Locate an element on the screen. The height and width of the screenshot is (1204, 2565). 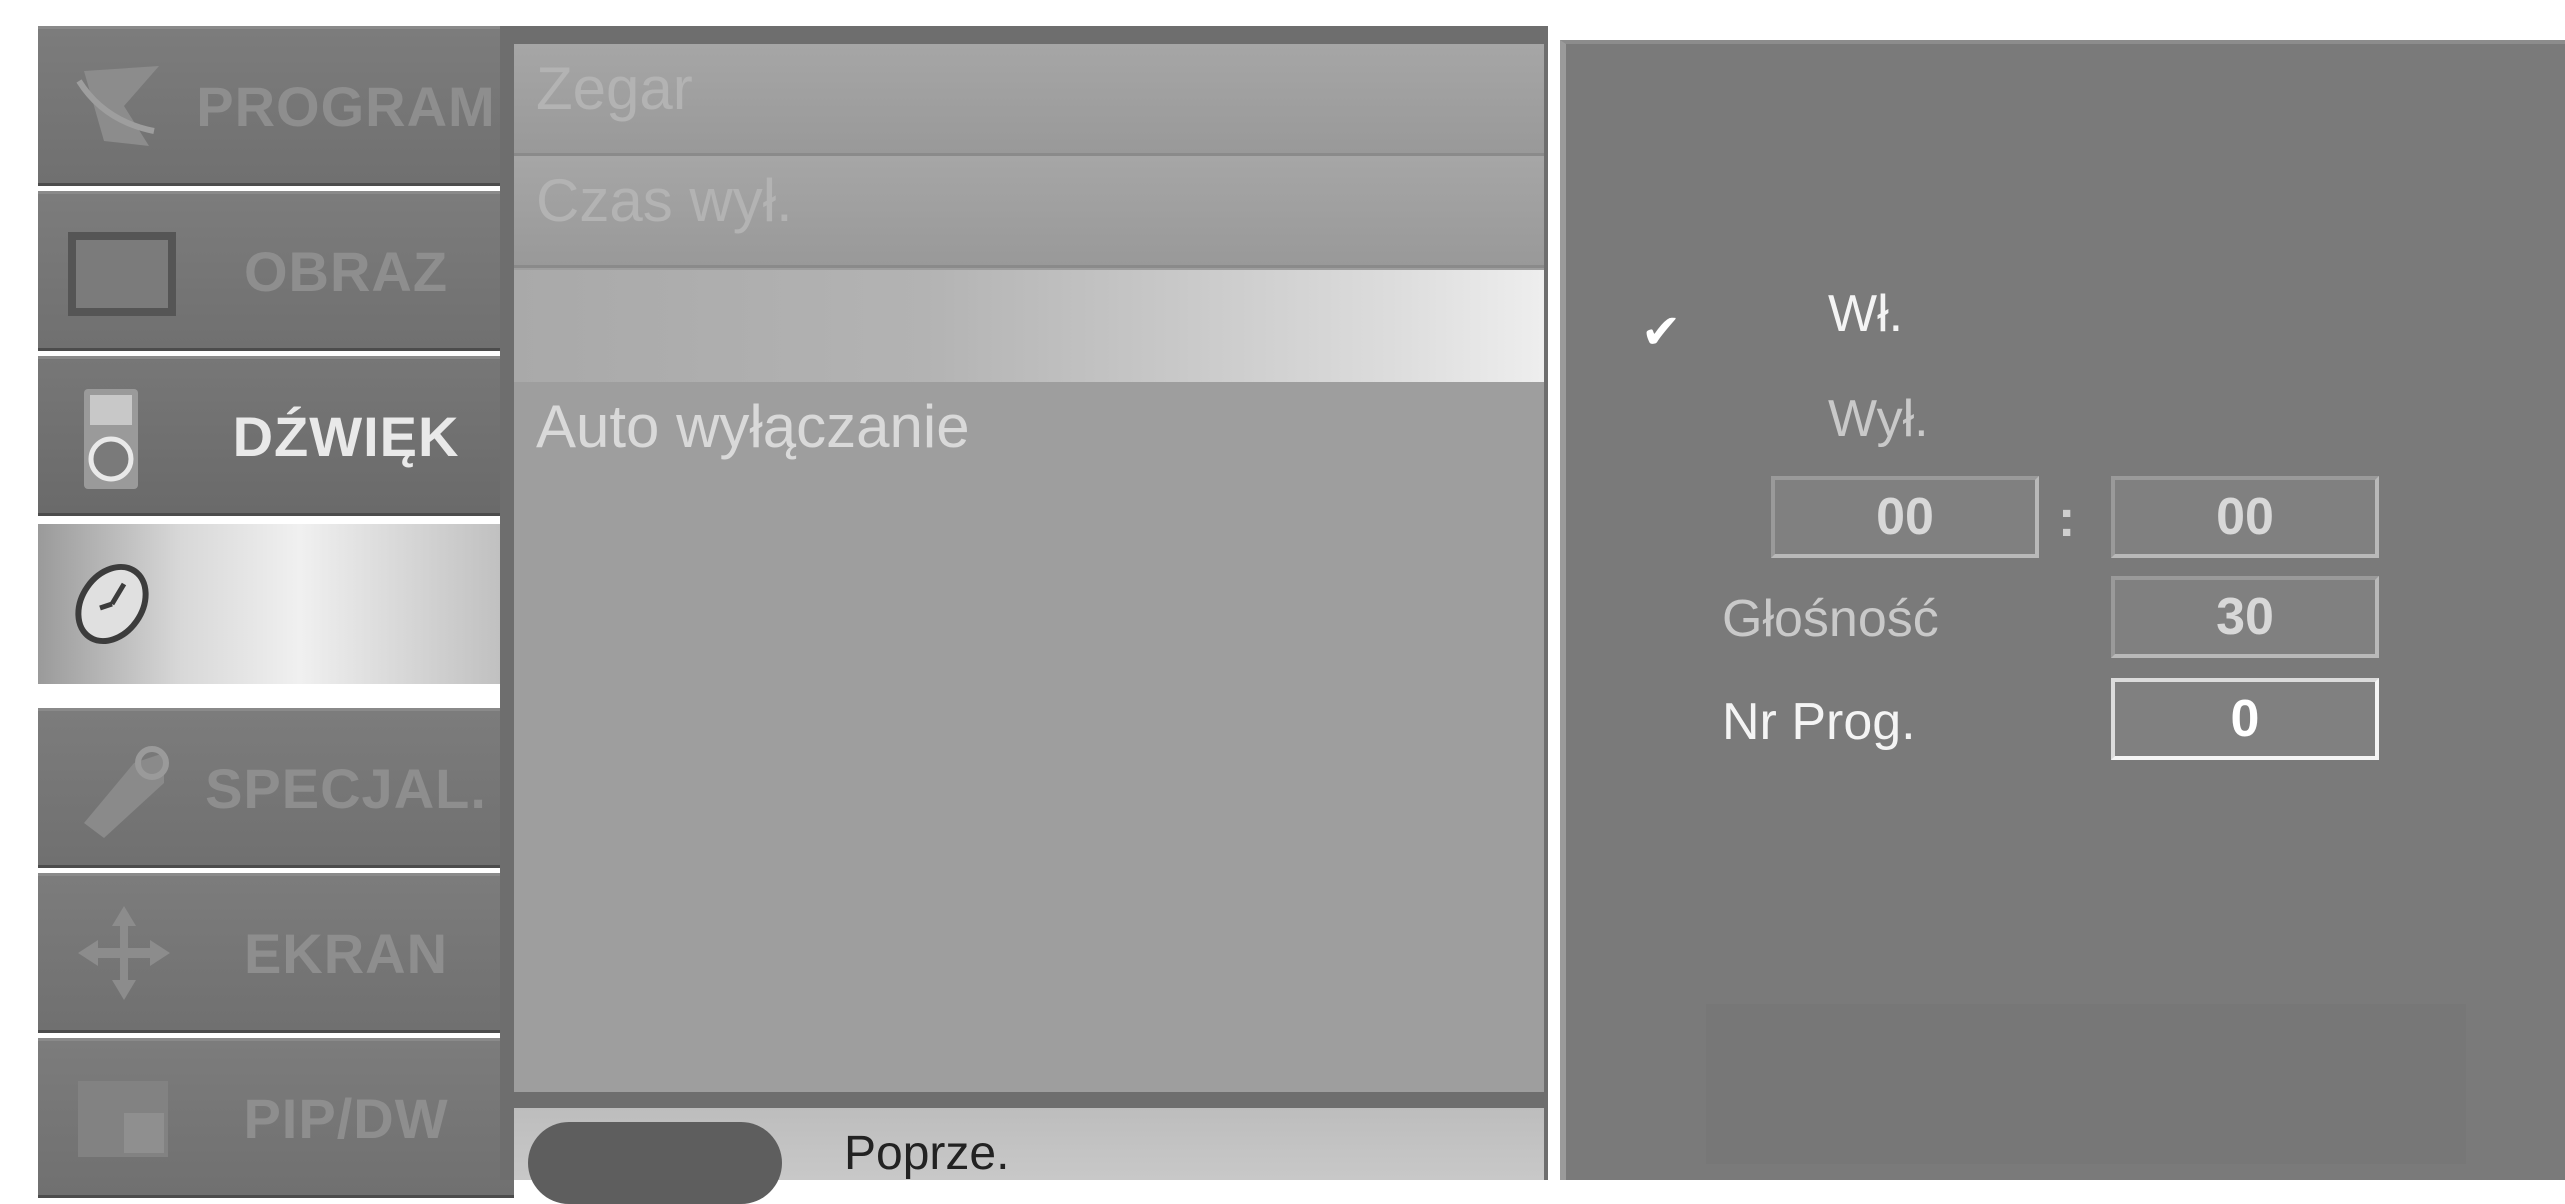
speaker-icon is located at coordinates (124, 436).